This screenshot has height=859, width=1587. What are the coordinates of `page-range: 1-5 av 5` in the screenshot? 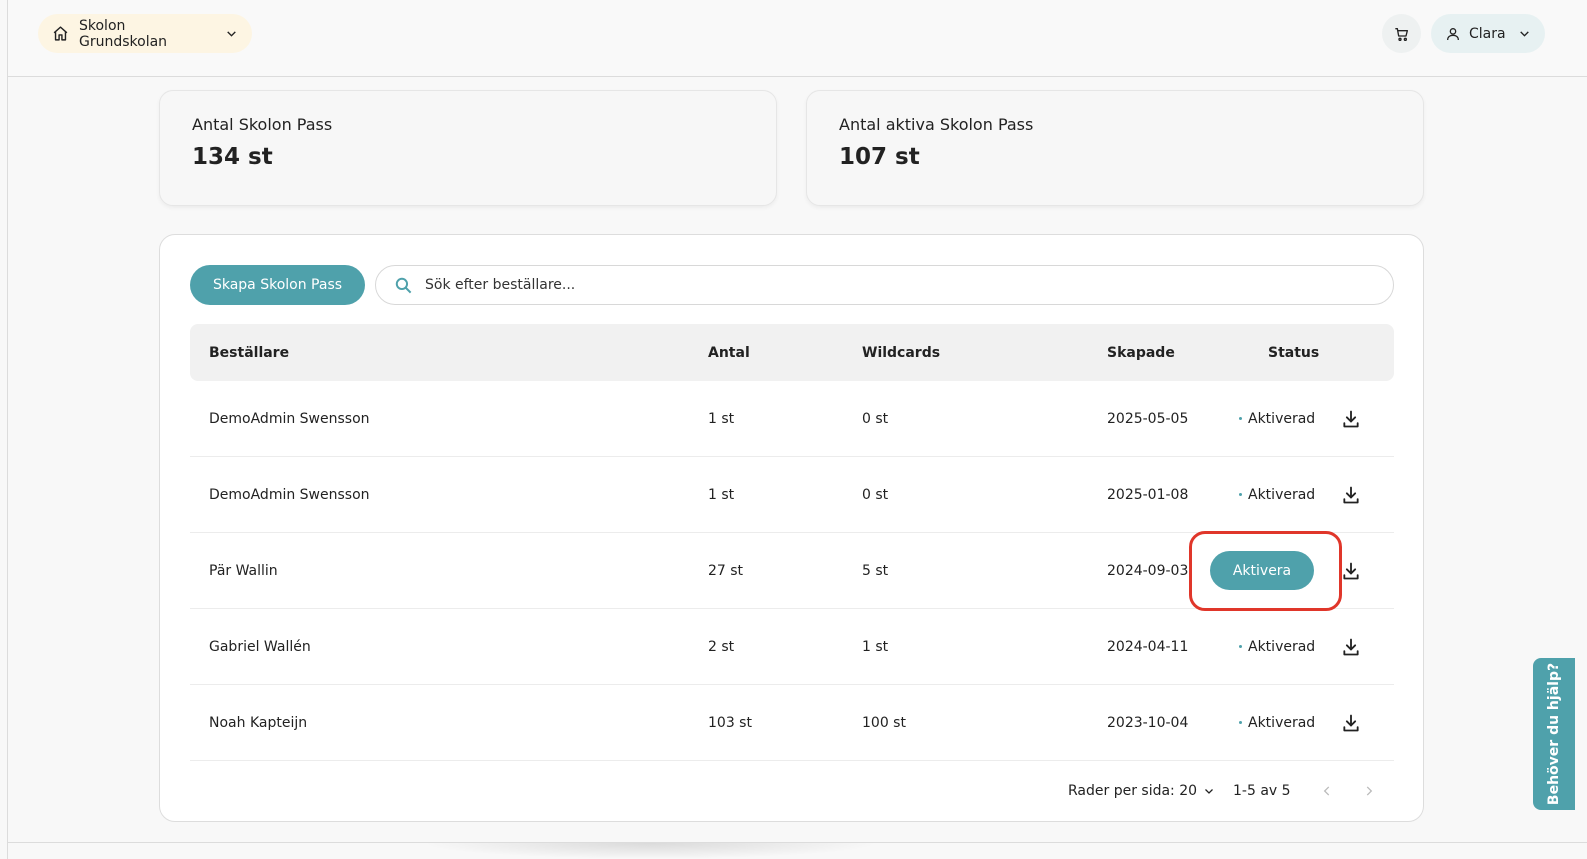 It's located at (1262, 791).